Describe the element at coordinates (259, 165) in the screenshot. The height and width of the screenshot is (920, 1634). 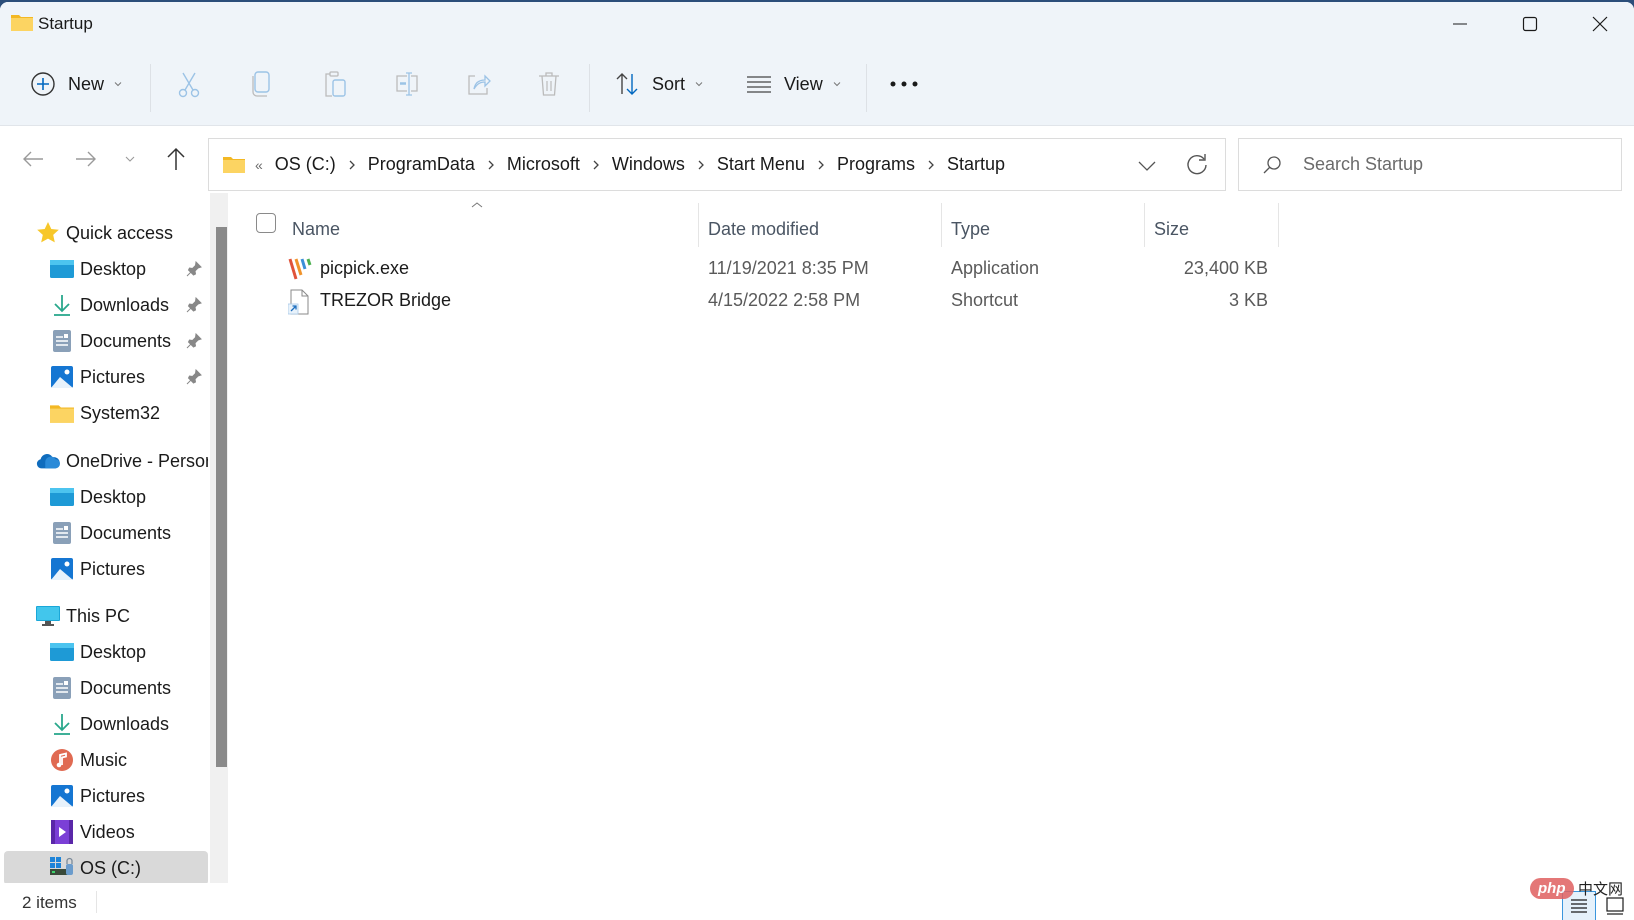
I see `breadcrumb-overflow: «` at that location.